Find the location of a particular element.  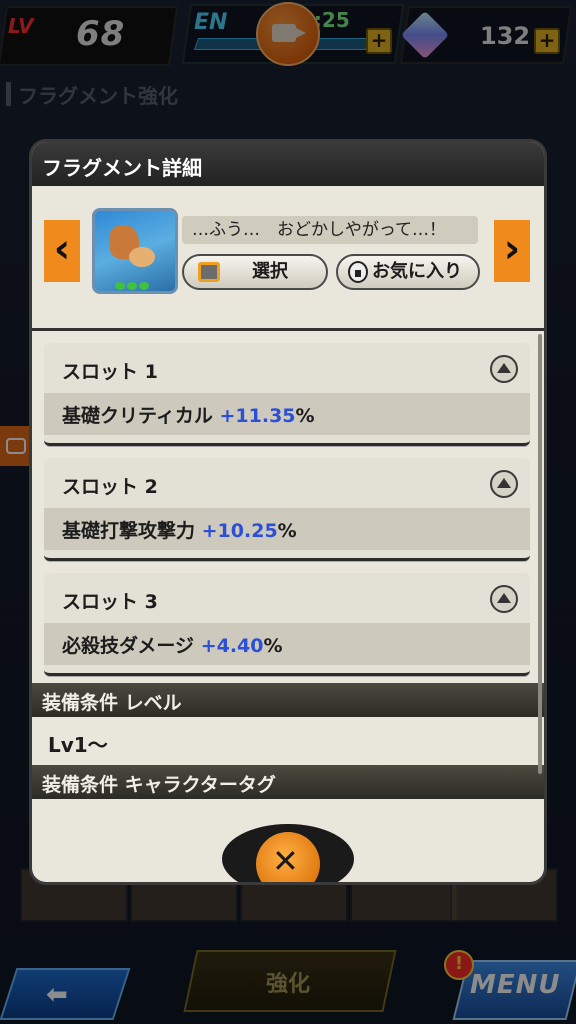

lock-icon is located at coordinates (358, 272).